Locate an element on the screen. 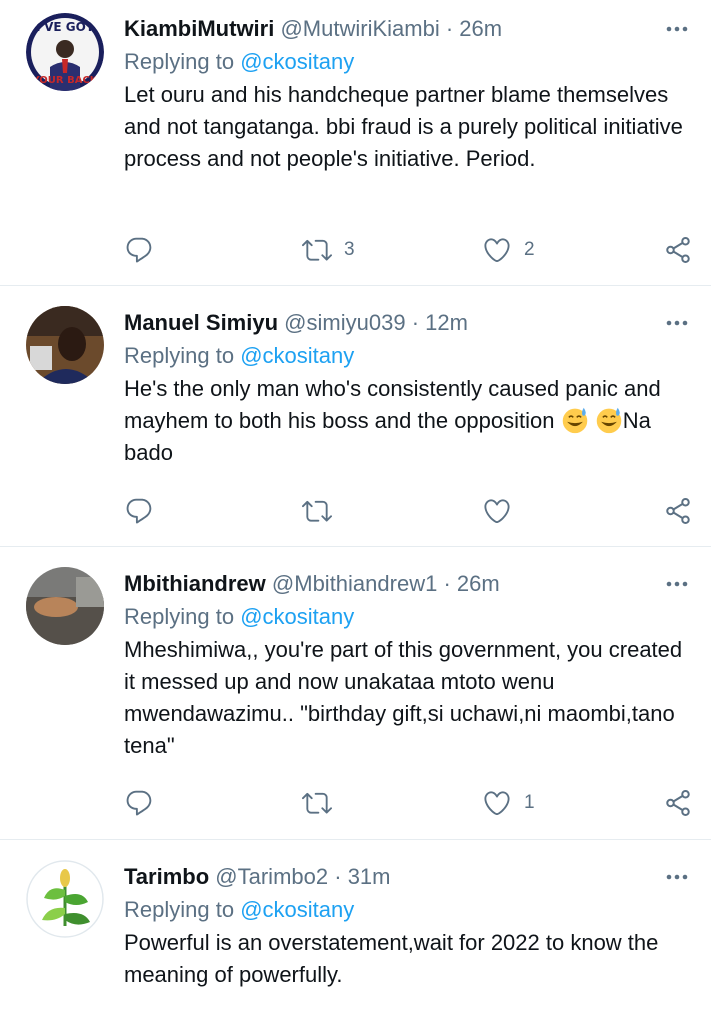 The image size is (711, 1021). avatar-text-bottom: YOUR BACK is located at coordinates (64, 80).